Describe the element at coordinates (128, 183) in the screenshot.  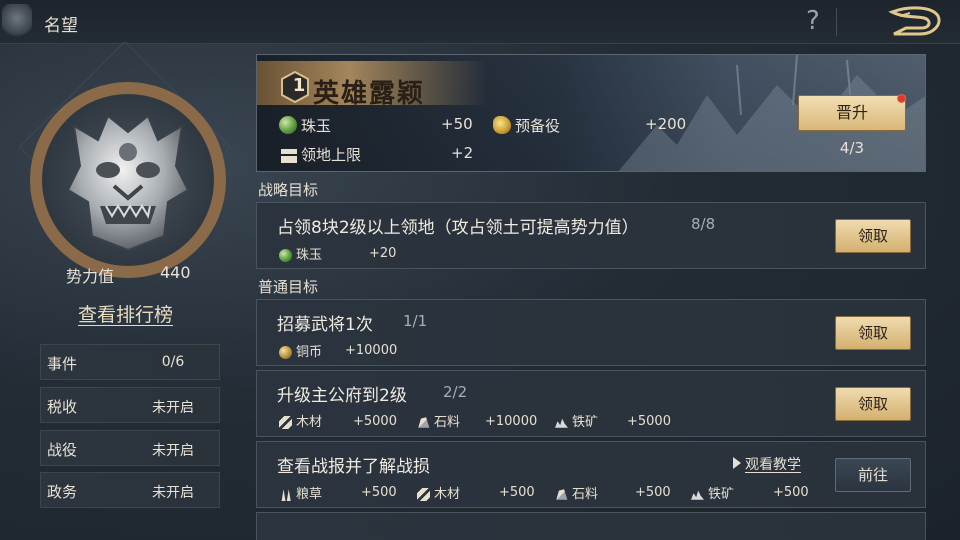
I see `demon-mask-icon` at that location.